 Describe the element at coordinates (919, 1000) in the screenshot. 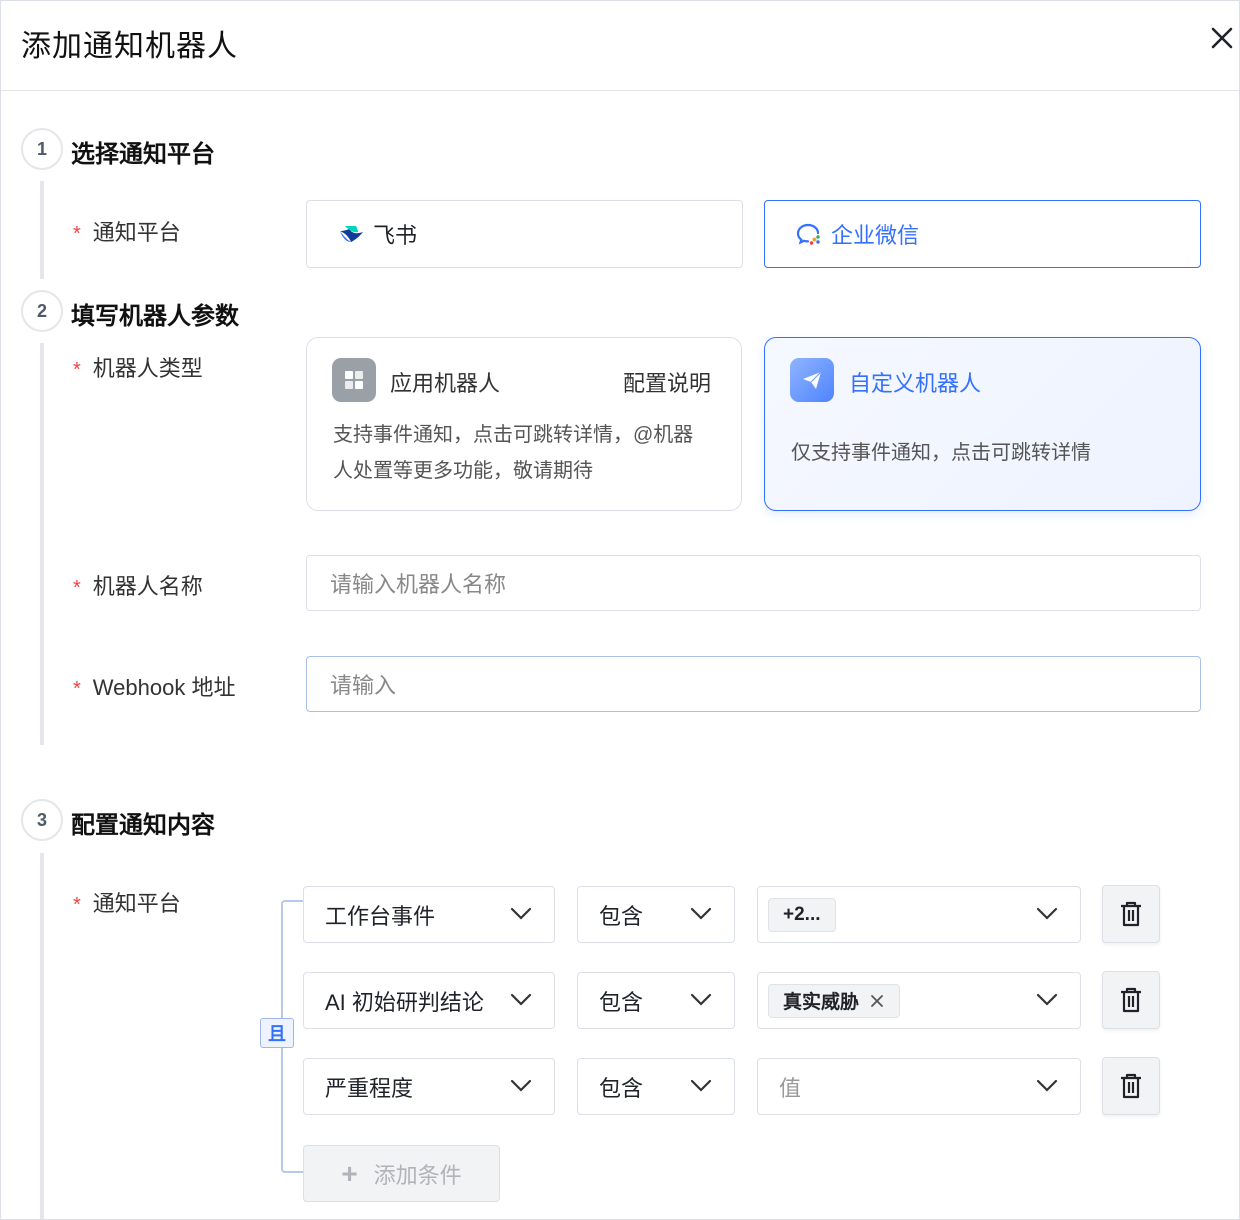

I see `condition-2-value-select: 真实威胁` at that location.